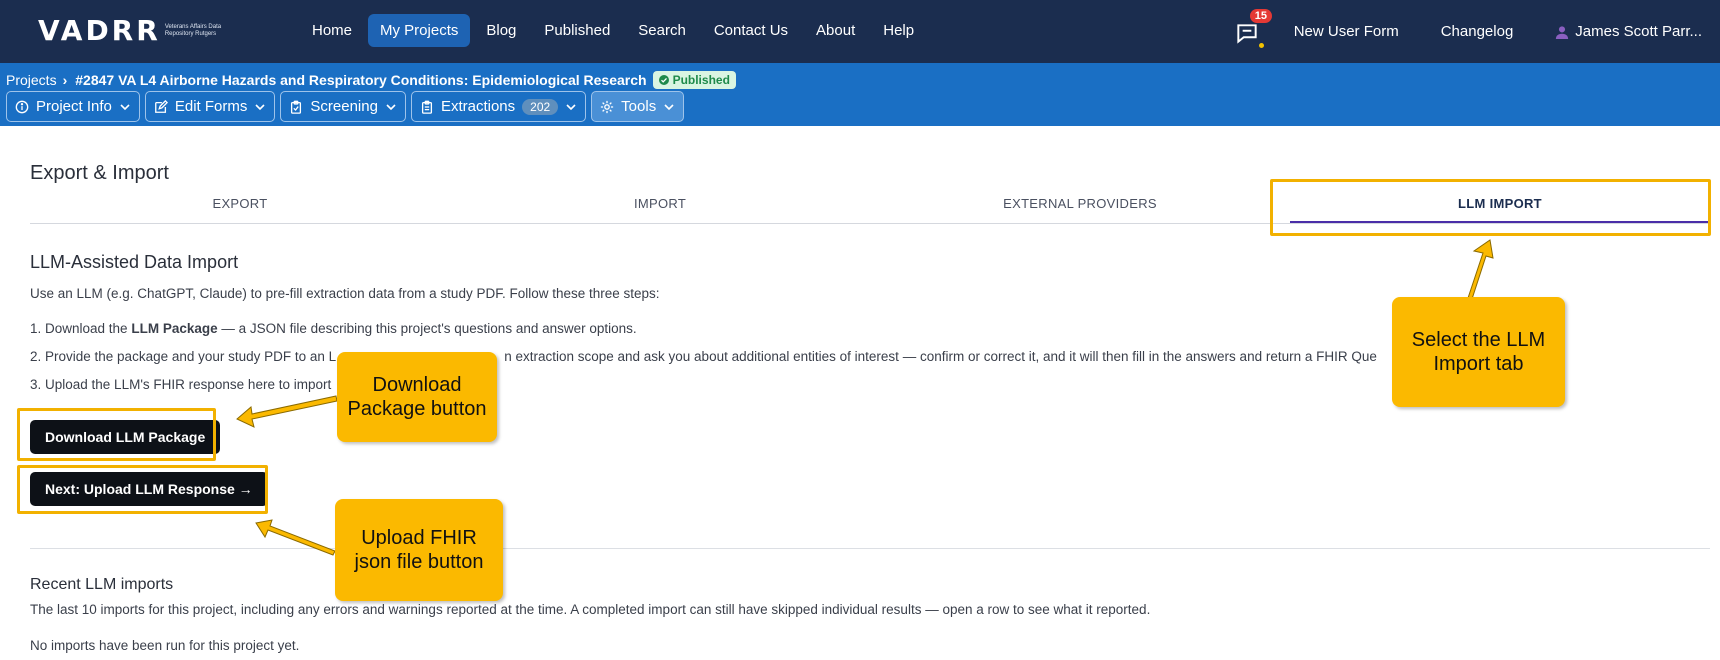 The image size is (1720, 660). I want to click on screening-dropdown: Screening, so click(343, 106).